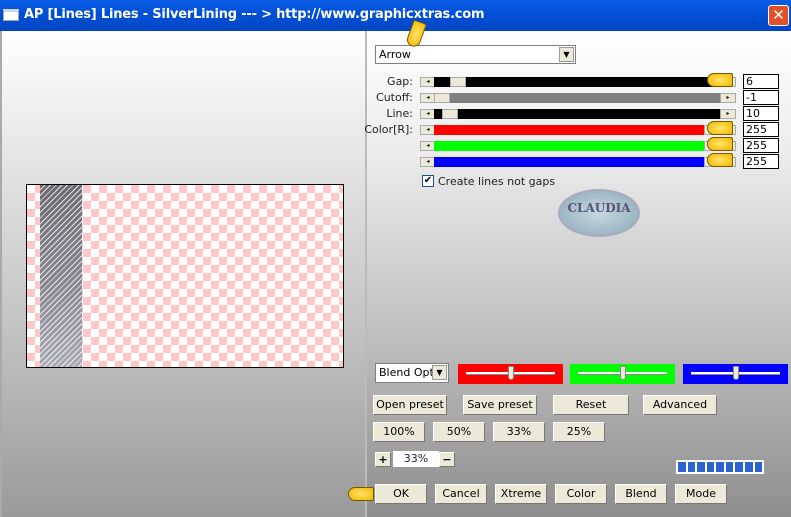 The width and height of the screenshot is (791, 517). I want to click on color-button: Color, so click(581, 494).